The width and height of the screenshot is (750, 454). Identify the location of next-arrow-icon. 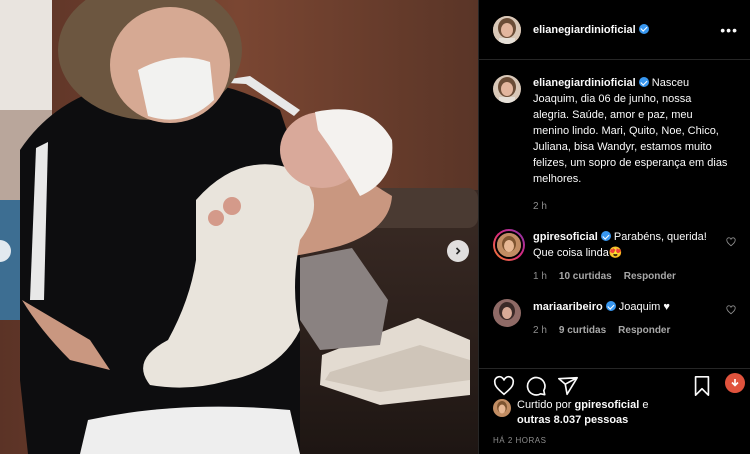
(458, 251).